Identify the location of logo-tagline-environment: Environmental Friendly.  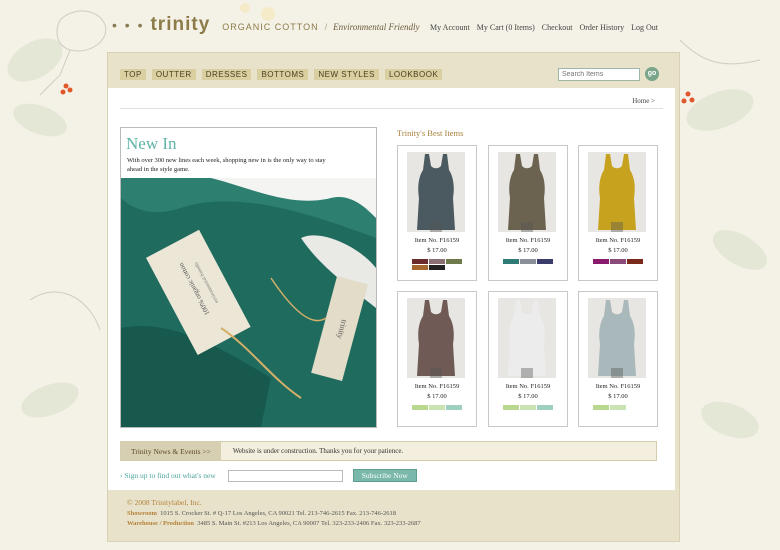
(376, 27).